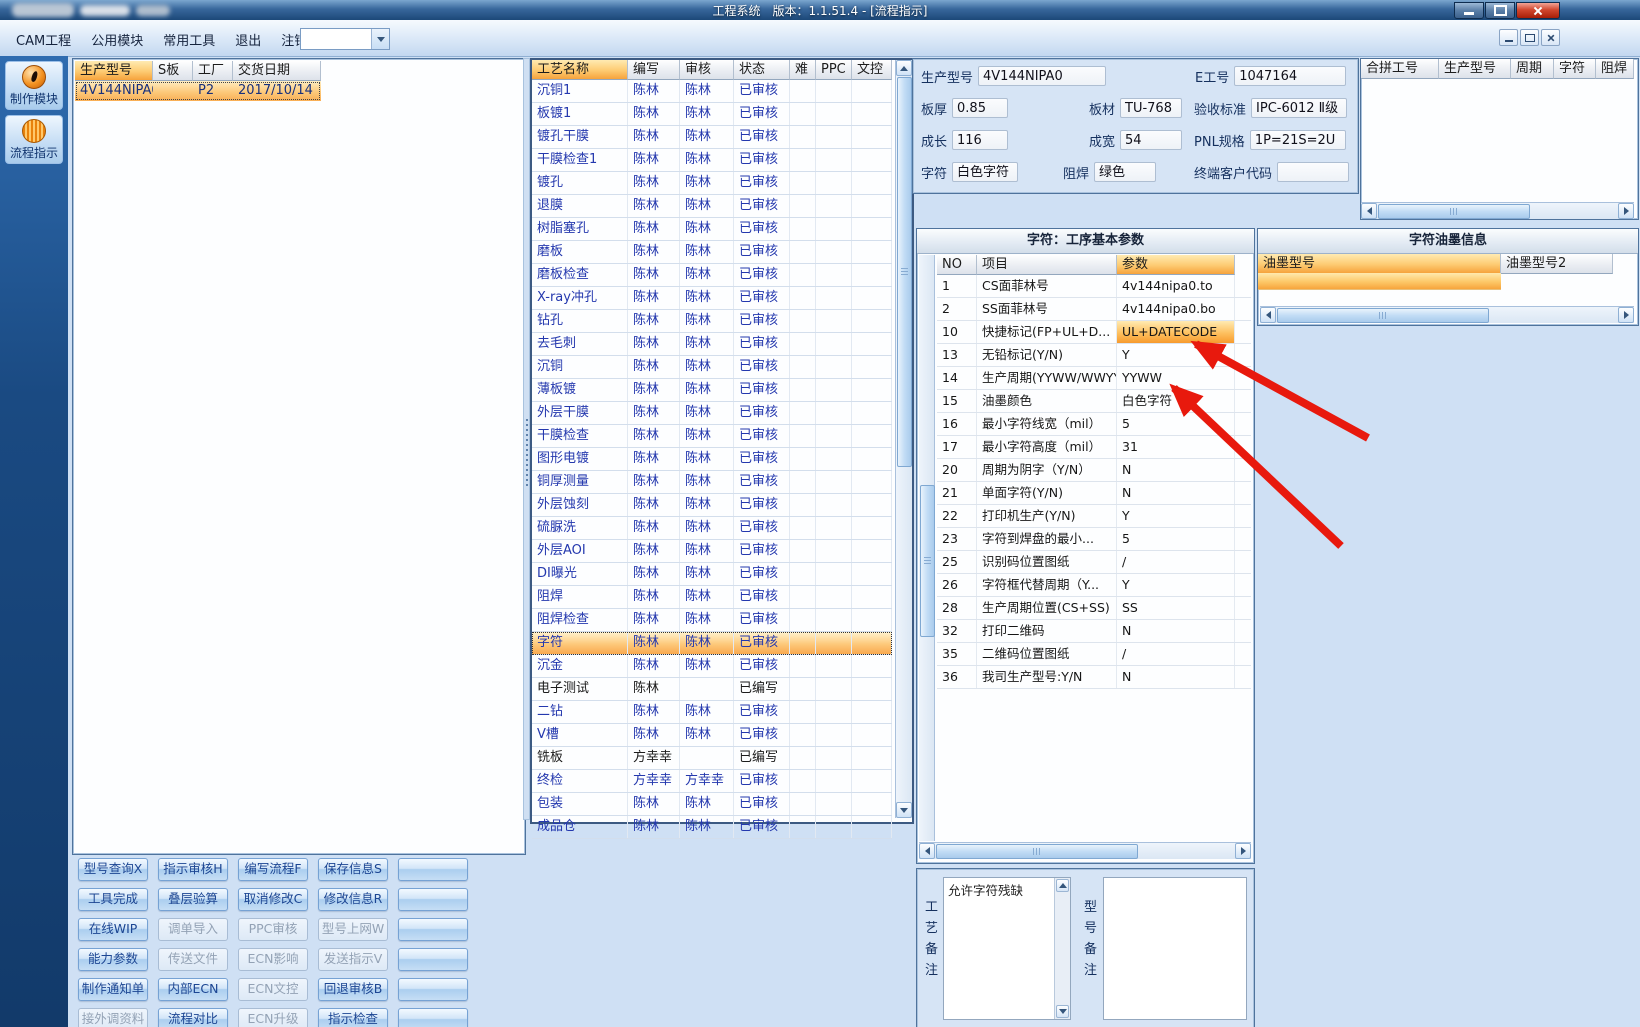  What do you see at coordinates (1575, 69) in the screenshot?
I see `merge-column-header-4: 字符` at bounding box center [1575, 69].